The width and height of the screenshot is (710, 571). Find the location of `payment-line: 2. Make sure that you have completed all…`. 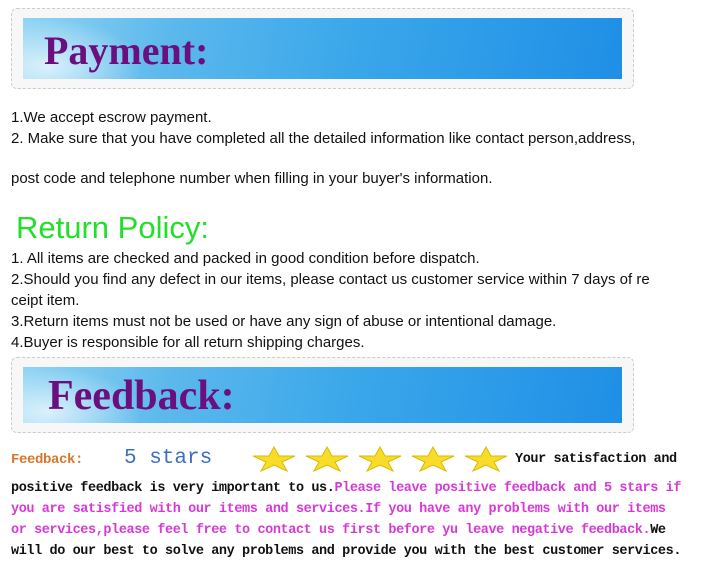

payment-line: 2. Make sure that you have completed all… is located at coordinates (323, 138).